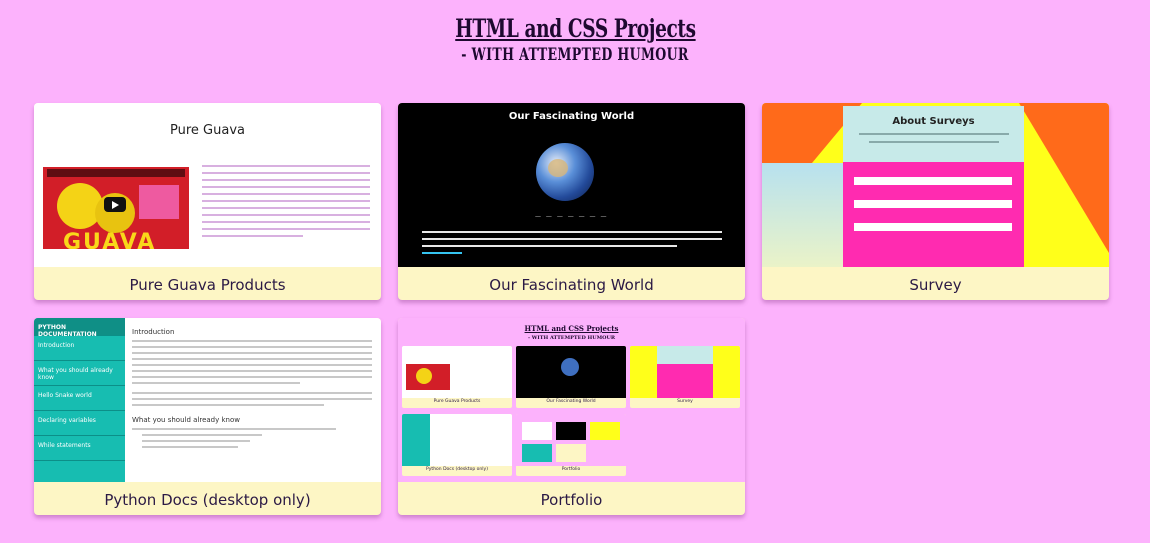 This screenshot has height=543, width=1150. Describe the element at coordinates (571, 338) in the screenshot. I see `portfolio-mini-subtitle: - WITH ATTEMPTED HUMOUR` at that location.